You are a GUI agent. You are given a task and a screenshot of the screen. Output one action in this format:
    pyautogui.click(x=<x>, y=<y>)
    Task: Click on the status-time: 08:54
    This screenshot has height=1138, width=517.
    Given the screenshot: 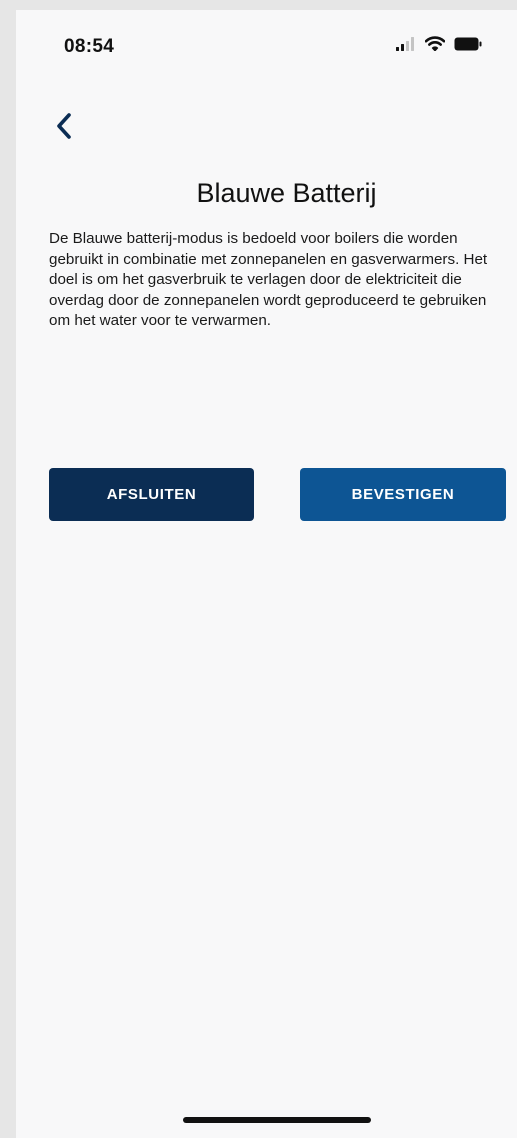 What is the action you would take?
    pyautogui.click(x=89, y=46)
    